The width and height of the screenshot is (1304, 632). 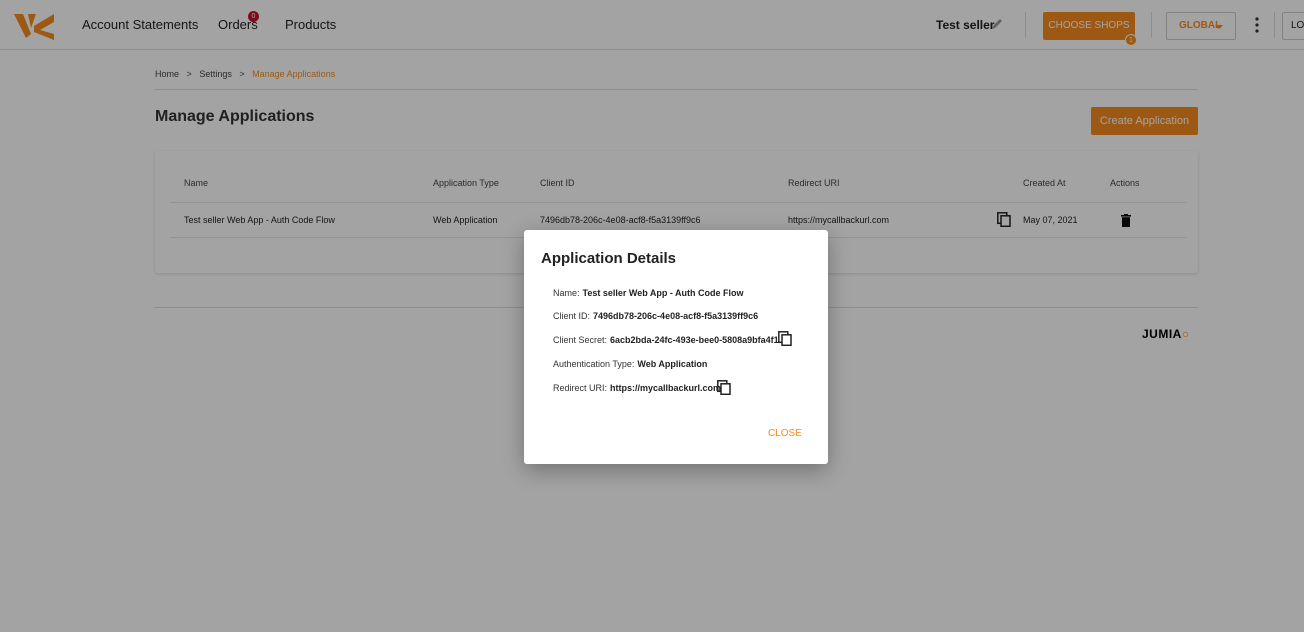 What do you see at coordinates (609, 258) in the screenshot?
I see `dialog-title: Application Details` at bounding box center [609, 258].